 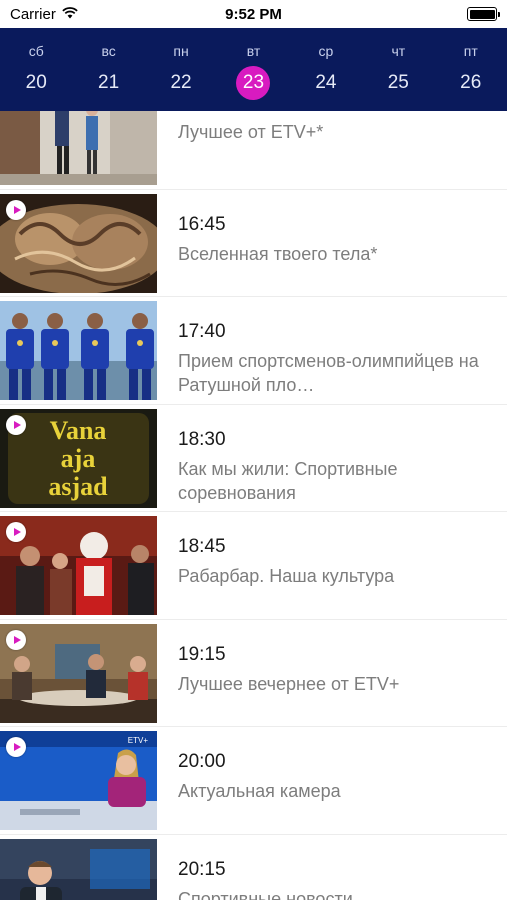 What do you see at coordinates (70, 14) in the screenshot?
I see `wifi-icon` at bounding box center [70, 14].